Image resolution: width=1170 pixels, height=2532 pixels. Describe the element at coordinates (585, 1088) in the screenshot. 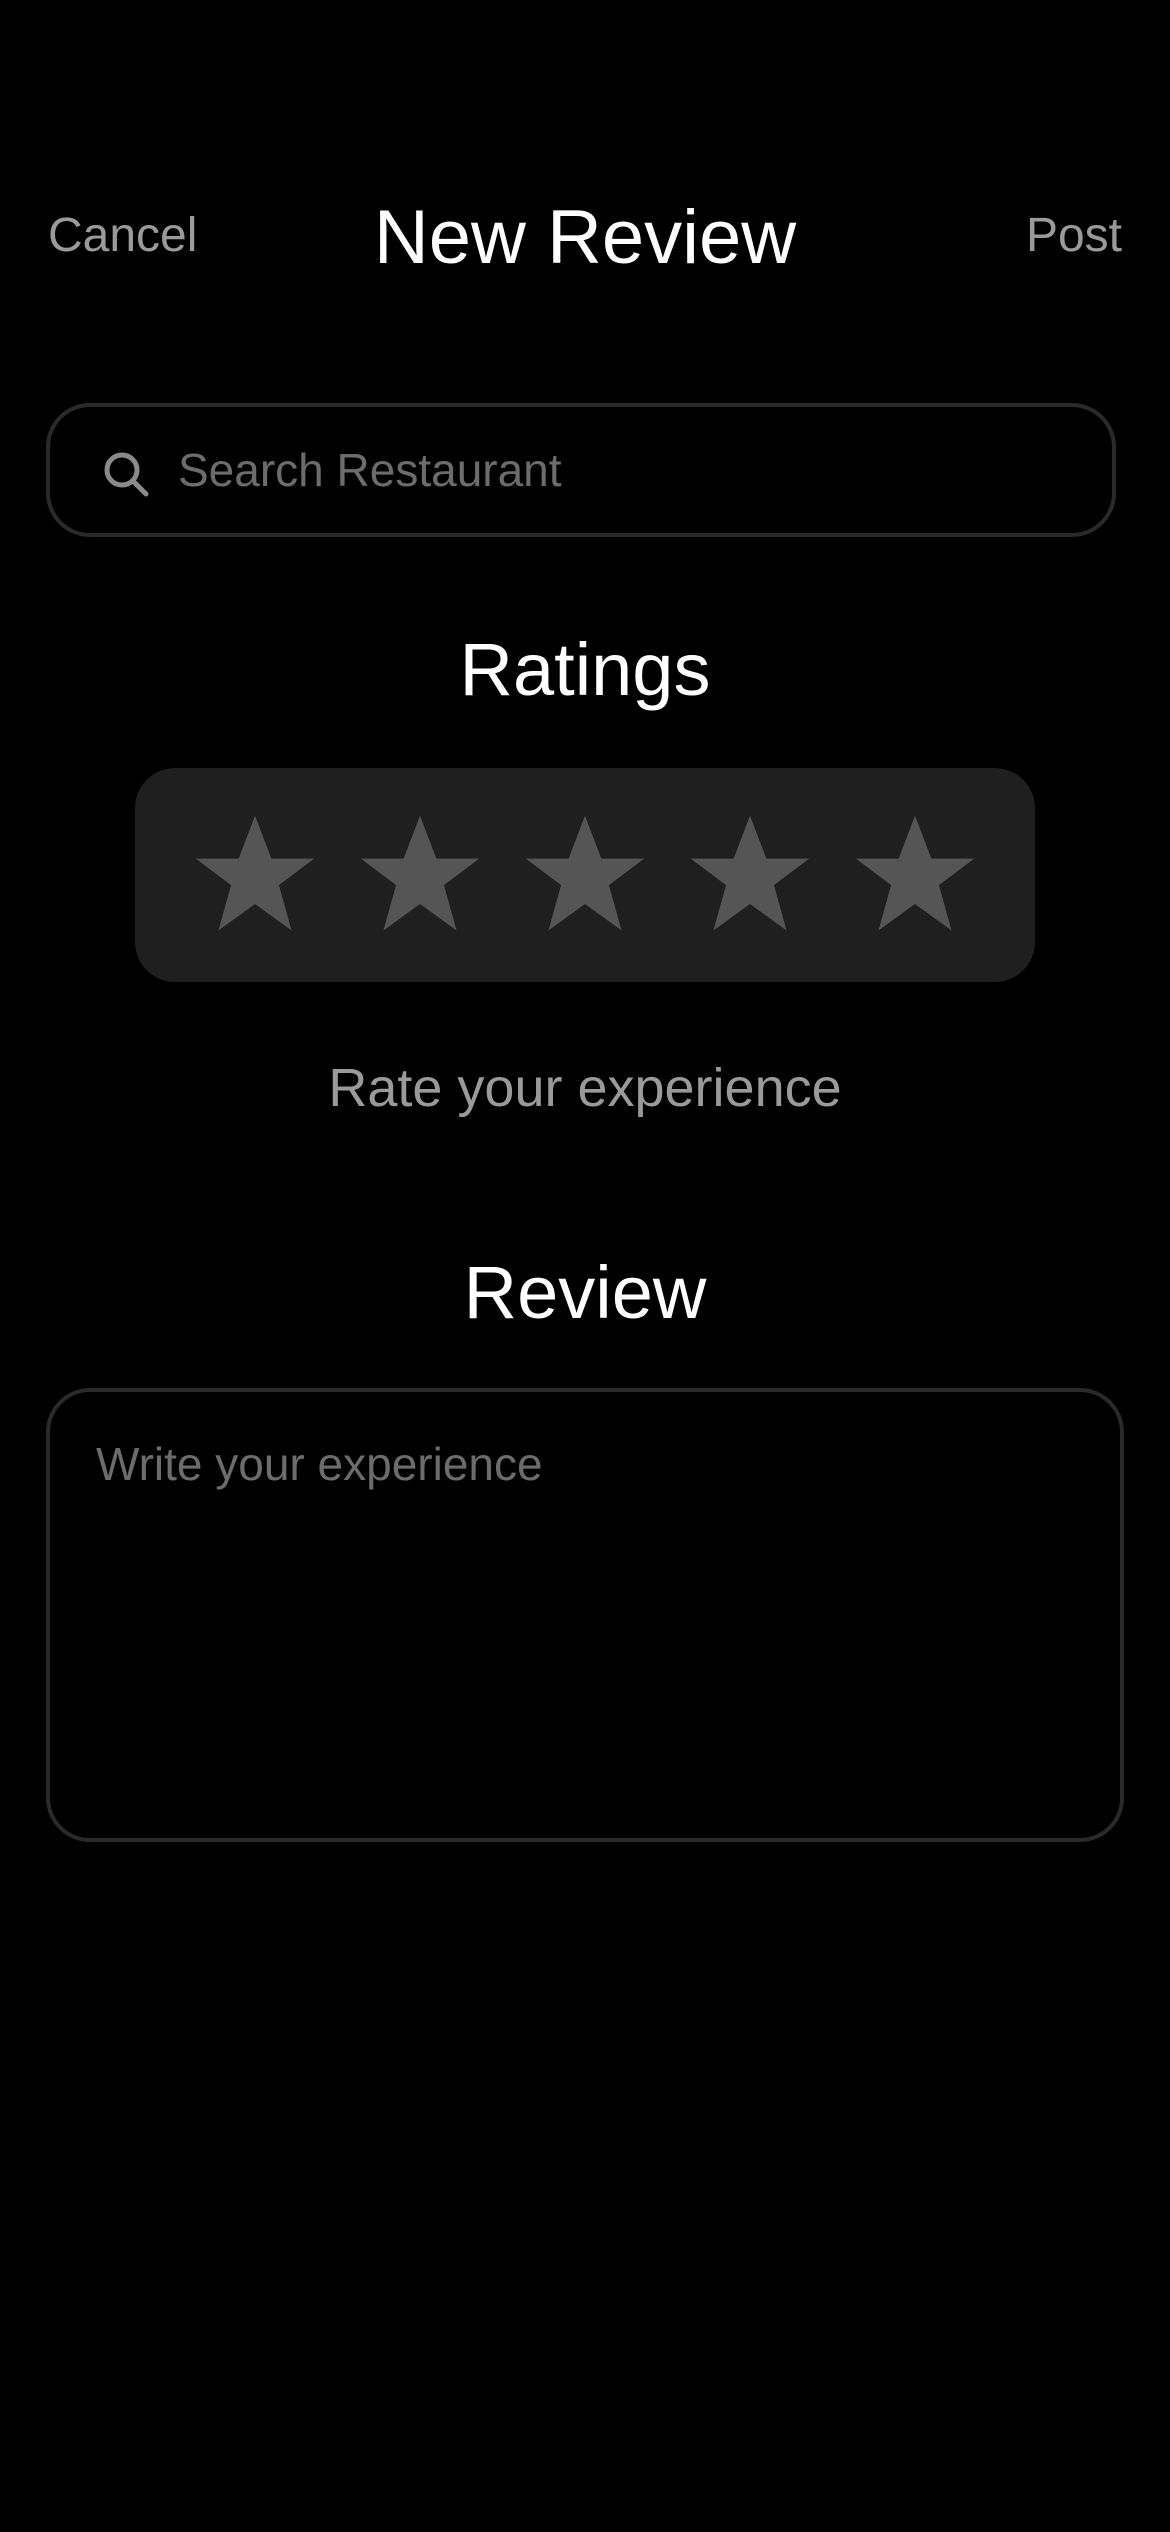

I see `rating-caption: Rate your experience` at that location.